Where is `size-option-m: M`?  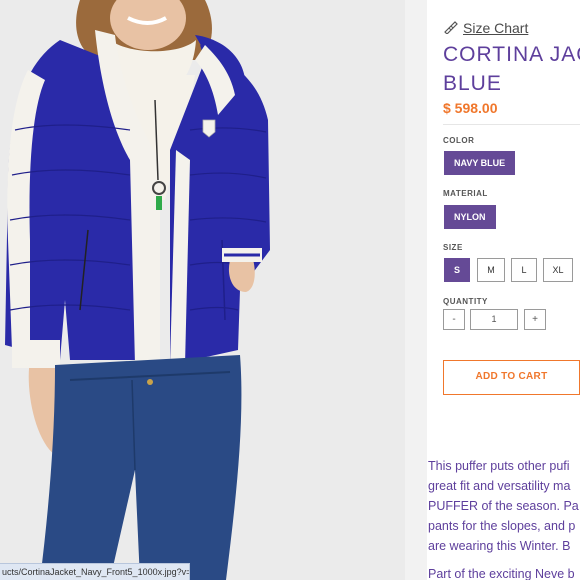 size-option-m: M is located at coordinates (491, 270).